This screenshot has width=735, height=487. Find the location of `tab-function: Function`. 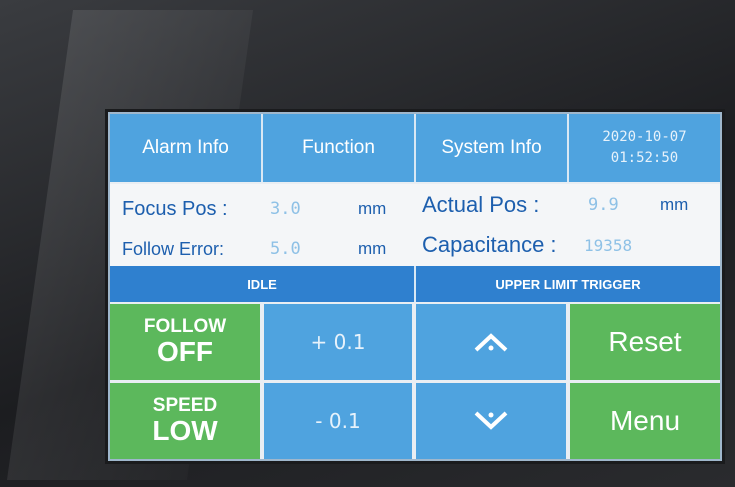

tab-function: Function is located at coordinates (339, 148).